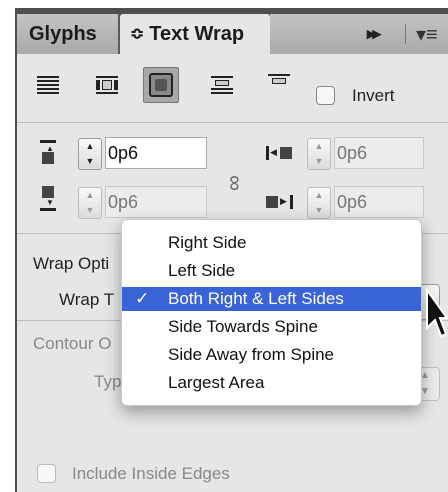  What do you see at coordinates (123, 152) in the screenshot?
I see `top-offset-value: 0p6` at bounding box center [123, 152].